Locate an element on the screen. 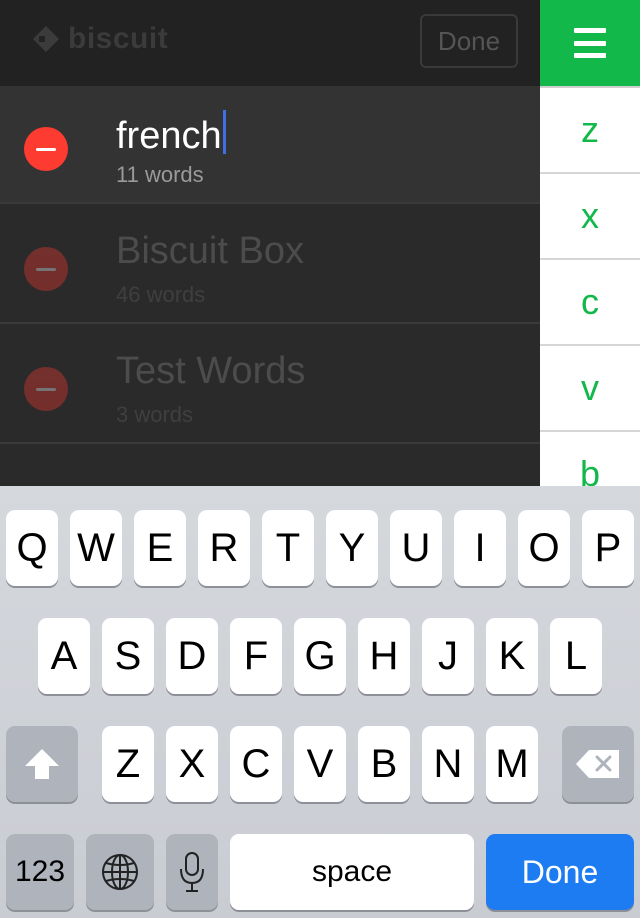  keyboard-done-key: Done is located at coordinates (560, 872).